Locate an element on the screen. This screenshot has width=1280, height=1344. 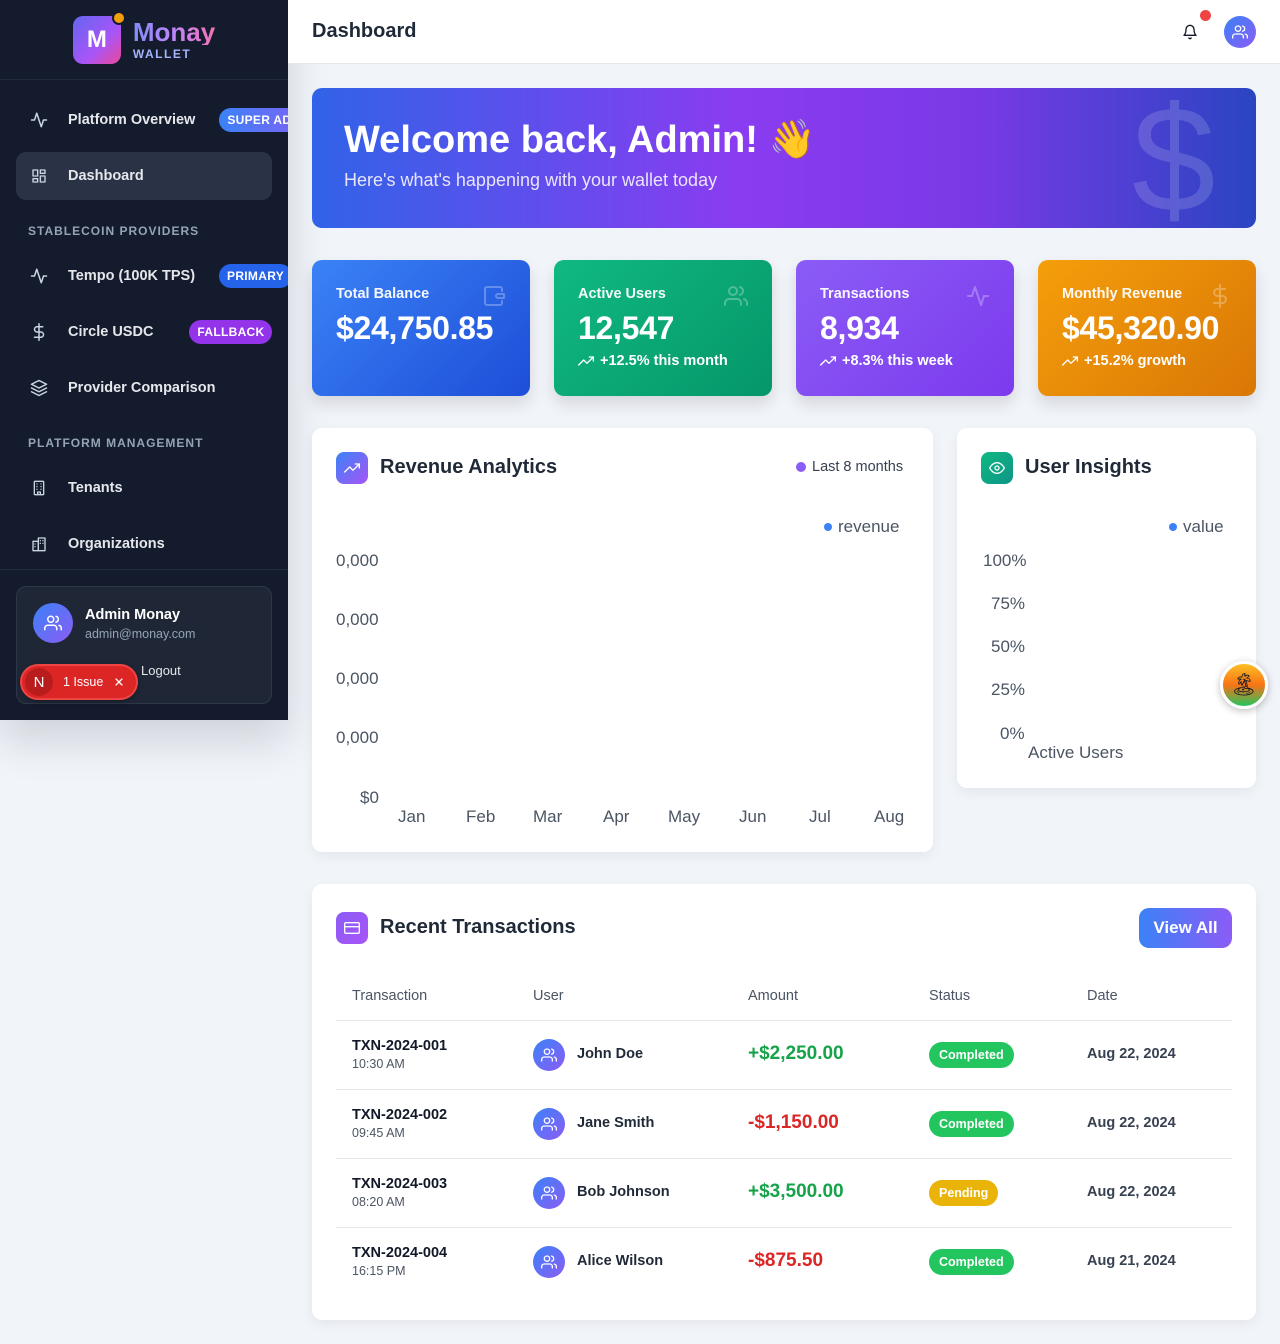
sidebar-item-provider-comparison: Provider Comparison is located at coordinates (144, 388).